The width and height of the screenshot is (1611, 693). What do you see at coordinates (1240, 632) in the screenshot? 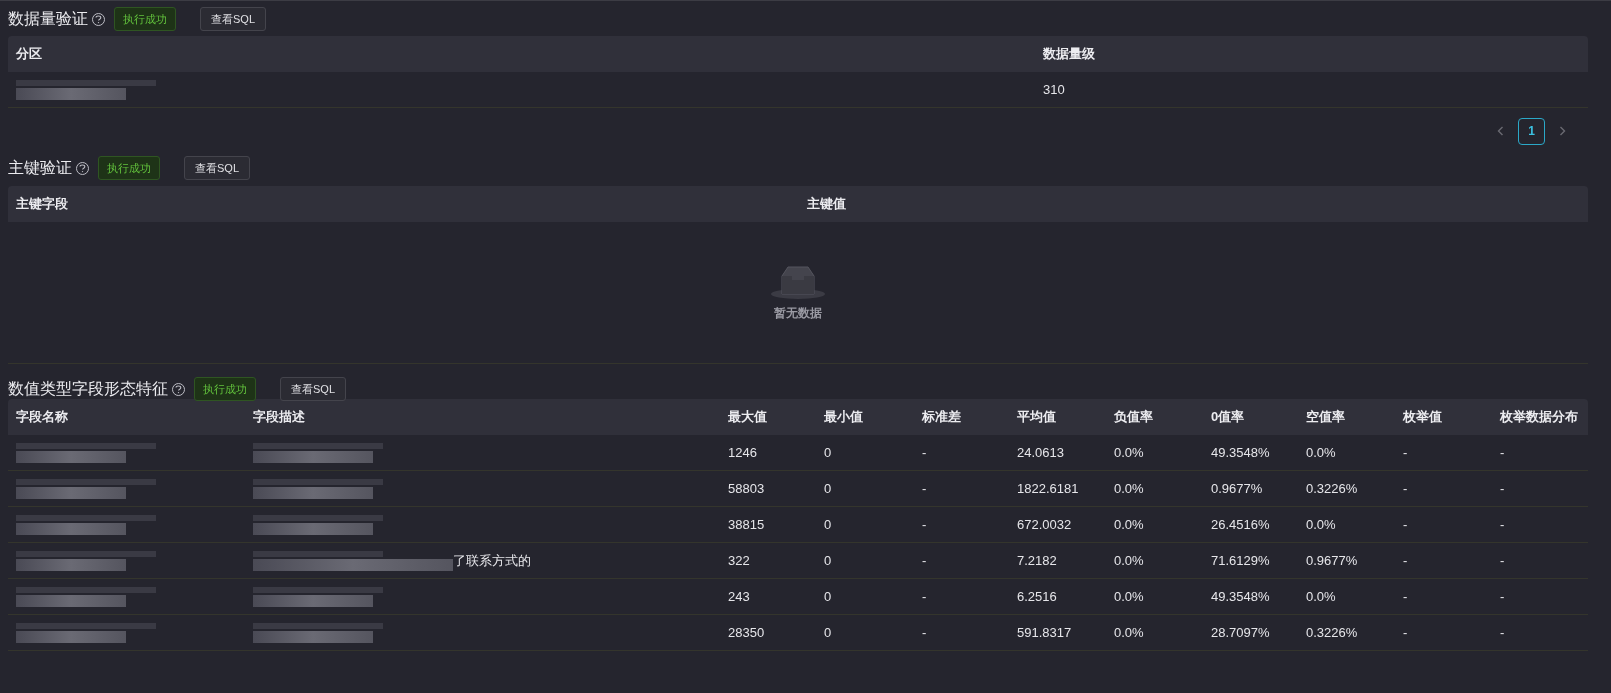
I see `table-cell-text: 28.7097%` at bounding box center [1240, 632].